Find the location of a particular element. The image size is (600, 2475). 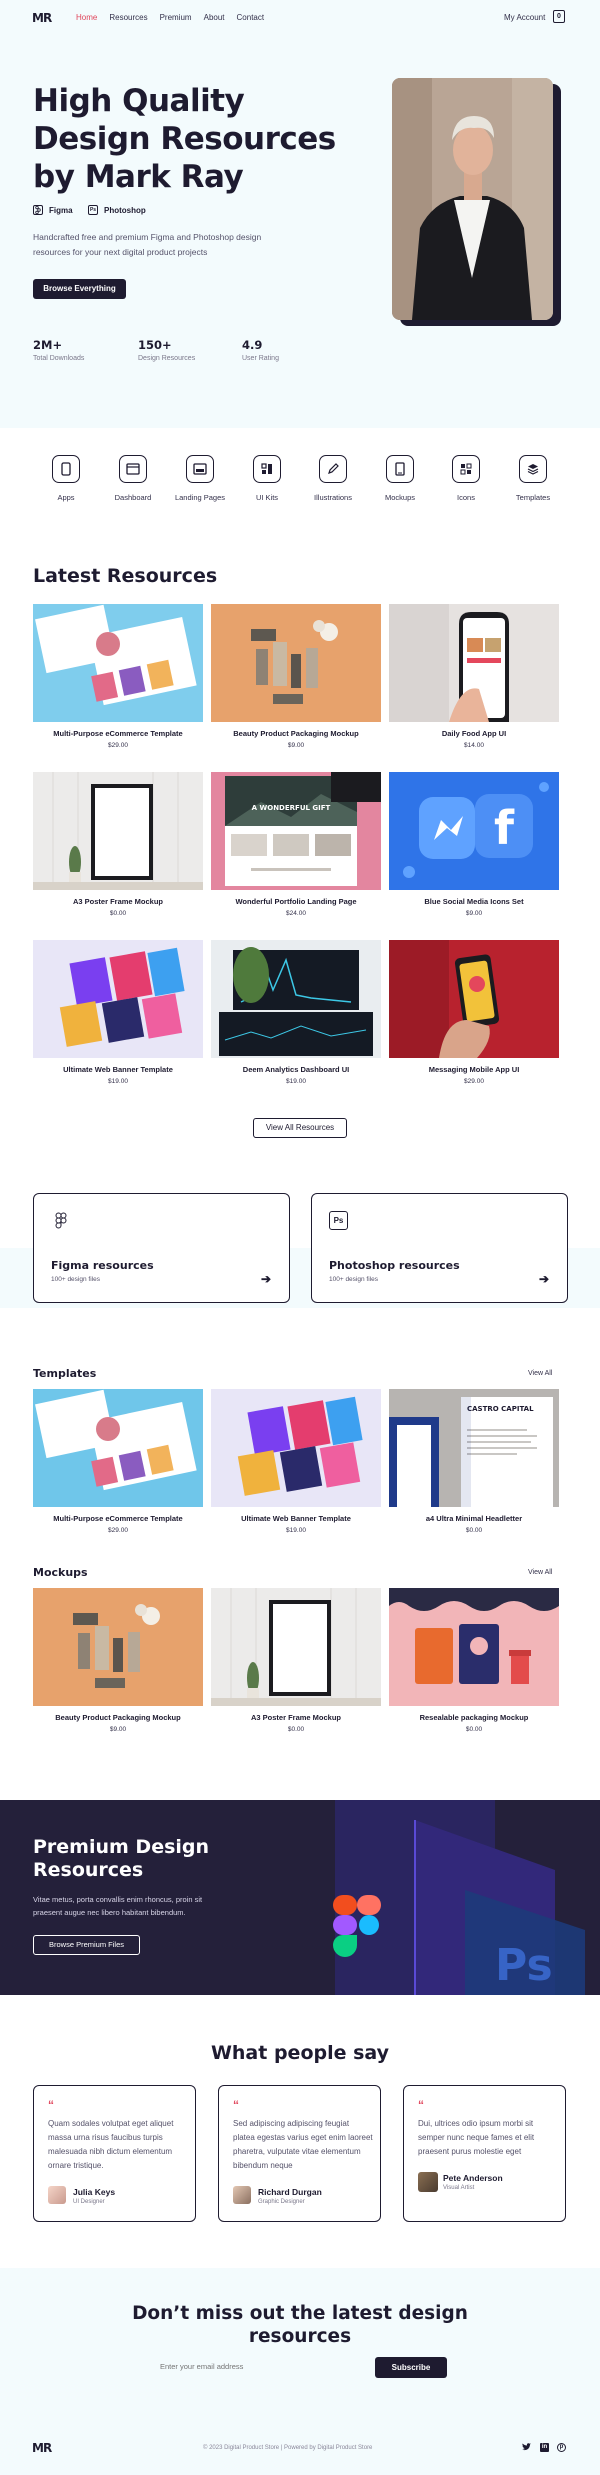

testimonial-name: Richard Durgan is located at coordinates (290, 2192).